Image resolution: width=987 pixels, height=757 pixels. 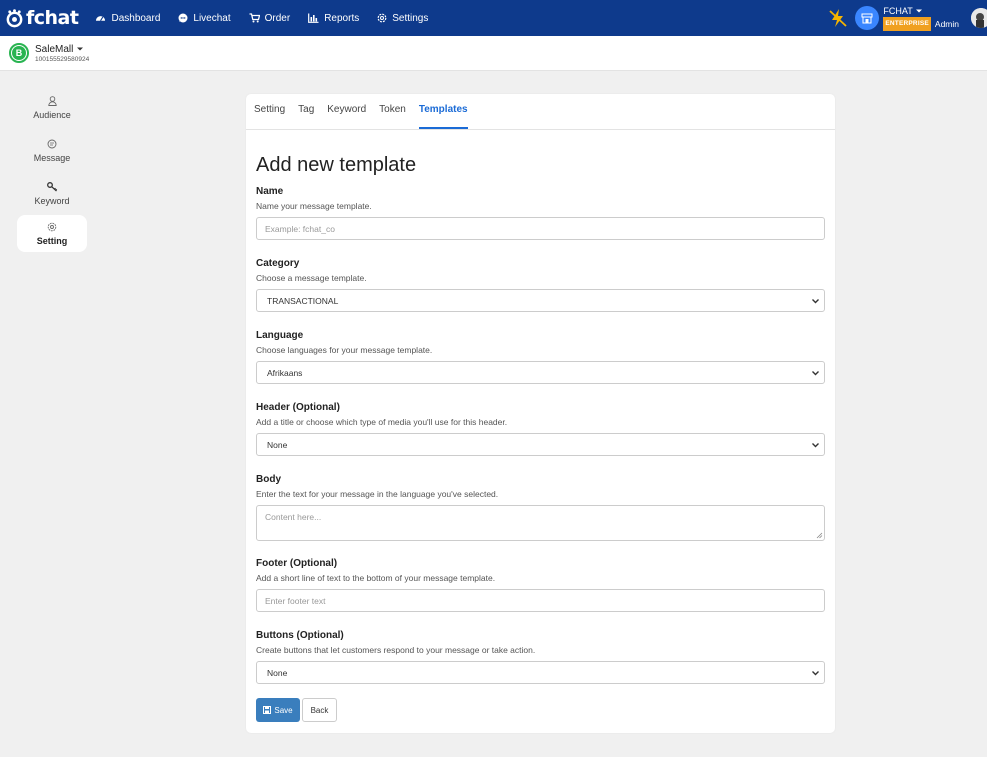 What do you see at coordinates (306, 116) in the screenshot?
I see `tab-tag: Tag` at bounding box center [306, 116].